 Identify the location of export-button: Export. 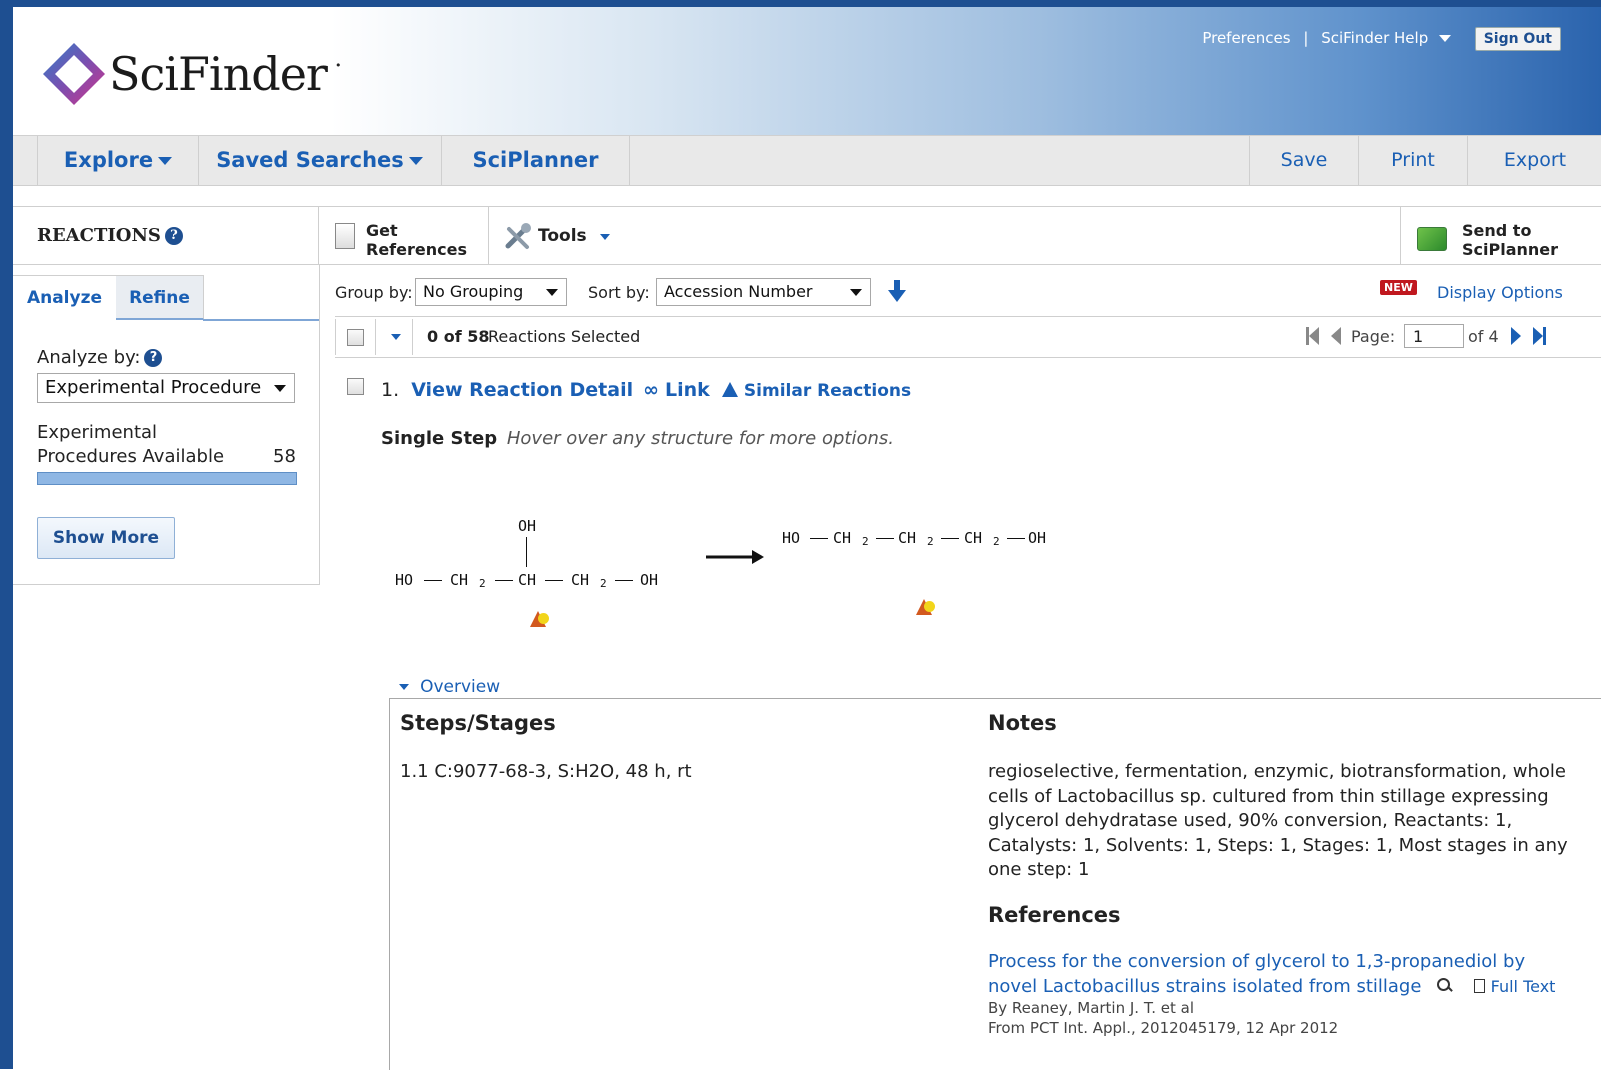
(1534, 160).